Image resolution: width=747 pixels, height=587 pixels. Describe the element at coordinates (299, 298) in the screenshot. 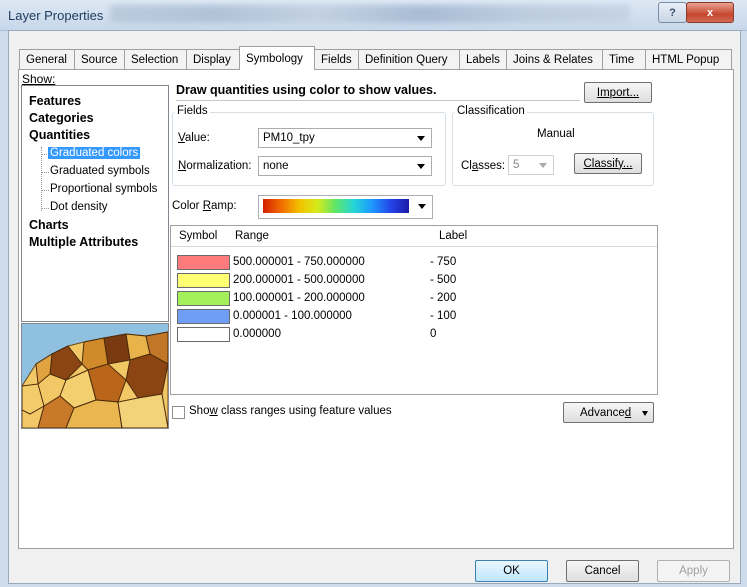

I see `range-cell: 100.000001 - 200.000000` at that location.